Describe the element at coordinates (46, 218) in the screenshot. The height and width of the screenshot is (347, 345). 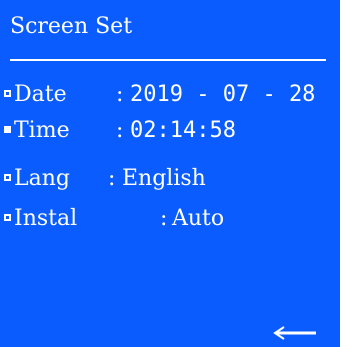
I see `menu-item-label: Instal` at that location.